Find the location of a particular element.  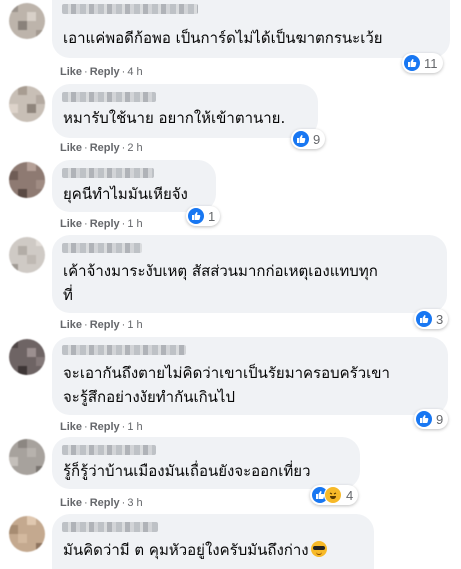

reaction-count: 11 is located at coordinates (422, 63).